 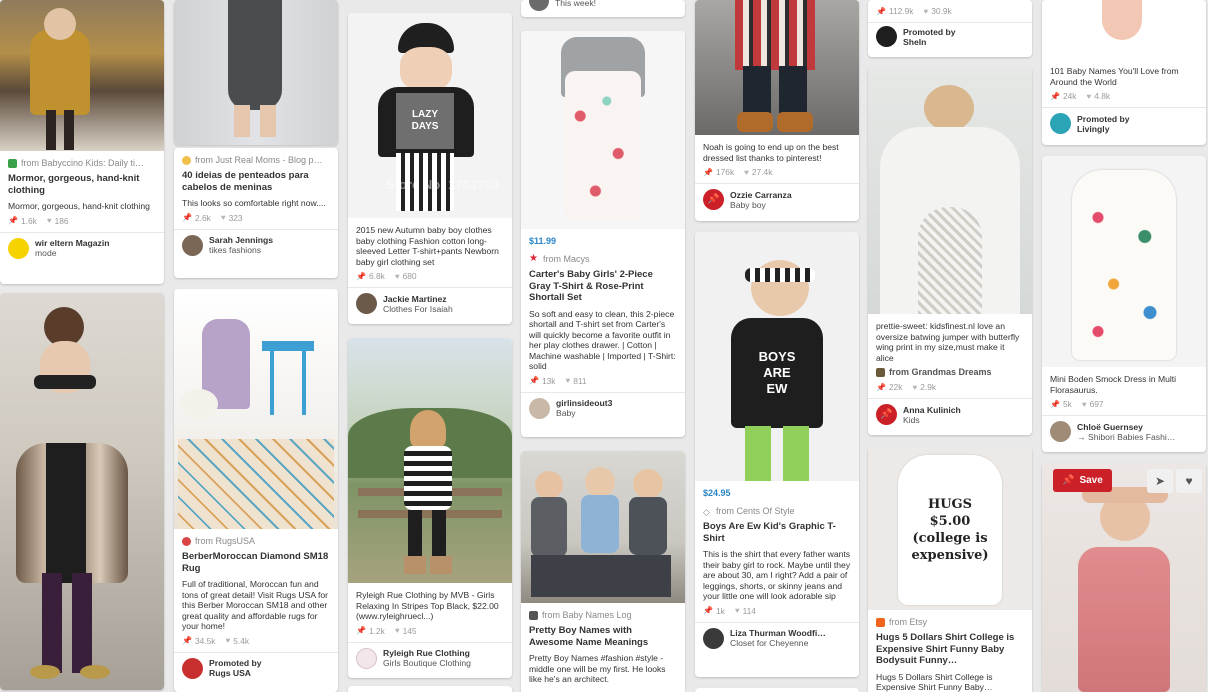 What do you see at coordinates (1103, 129) in the screenshot?
I see `promoter-name: Livingly` at bounding box center [1103, 129].